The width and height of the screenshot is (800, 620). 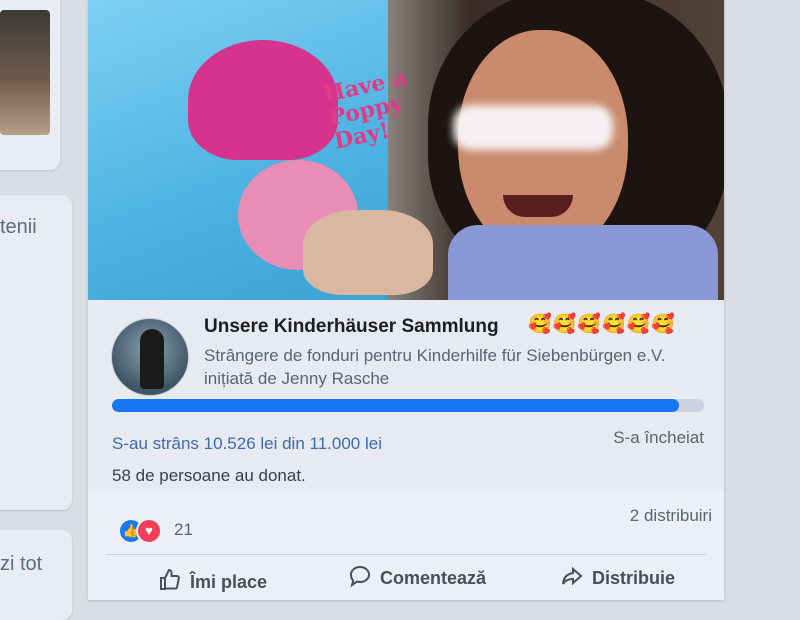 I want to click on like-button: Îmi place, so click(x=212, y=582).